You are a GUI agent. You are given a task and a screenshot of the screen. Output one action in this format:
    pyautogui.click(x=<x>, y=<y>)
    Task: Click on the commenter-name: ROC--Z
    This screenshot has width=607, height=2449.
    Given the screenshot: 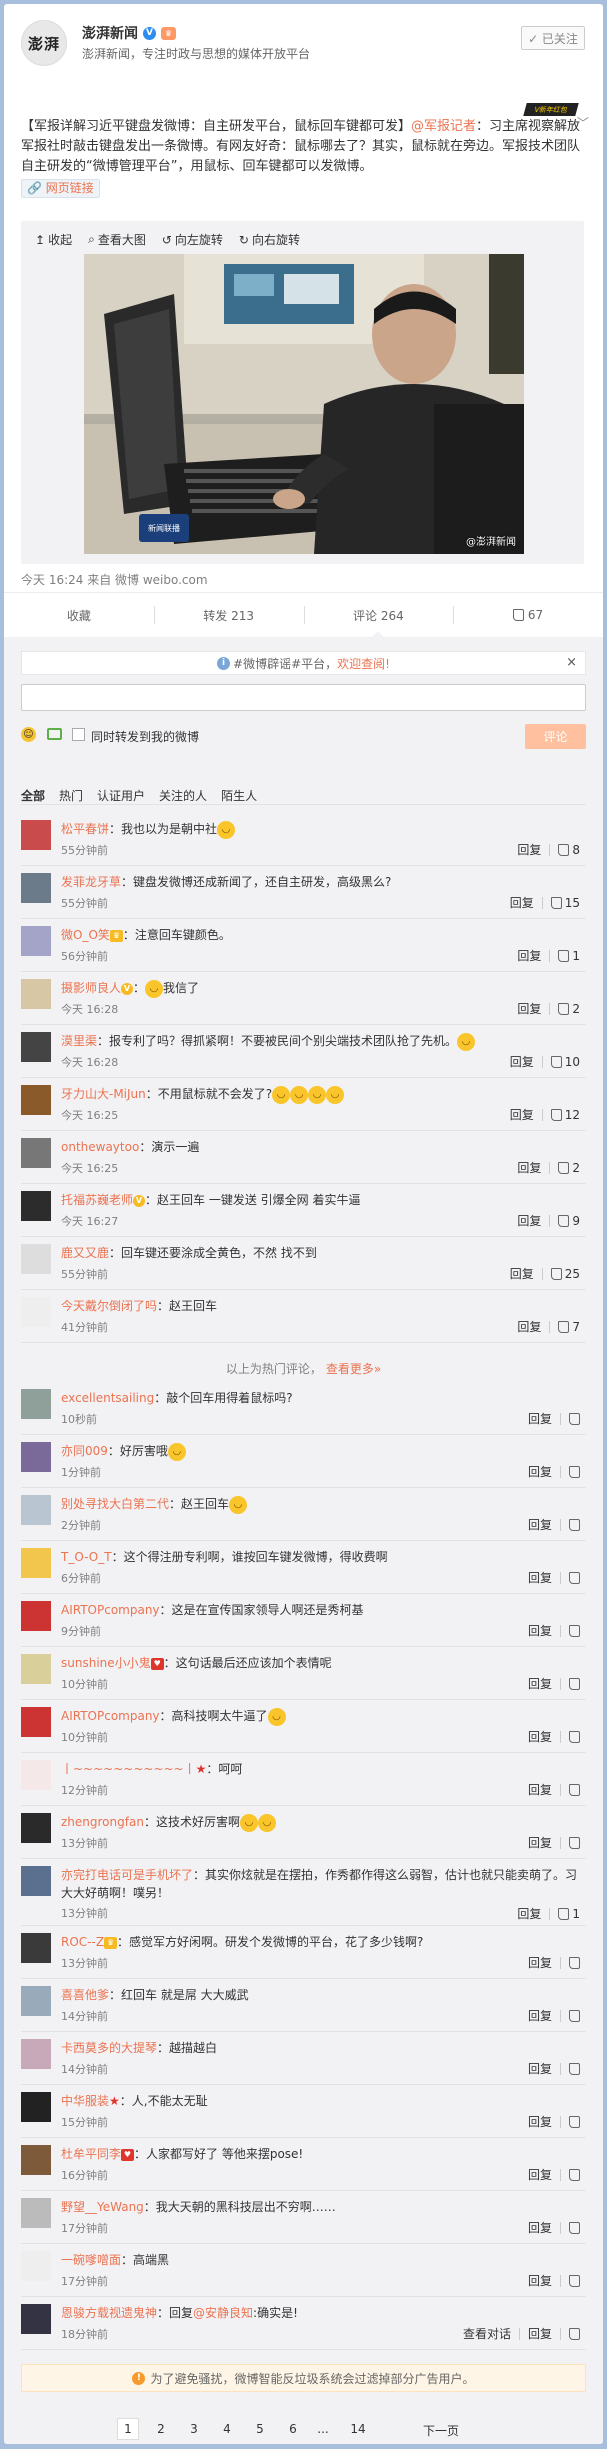 What is the action you would take?
    pyautogui.click(x=82, y=1942)
    